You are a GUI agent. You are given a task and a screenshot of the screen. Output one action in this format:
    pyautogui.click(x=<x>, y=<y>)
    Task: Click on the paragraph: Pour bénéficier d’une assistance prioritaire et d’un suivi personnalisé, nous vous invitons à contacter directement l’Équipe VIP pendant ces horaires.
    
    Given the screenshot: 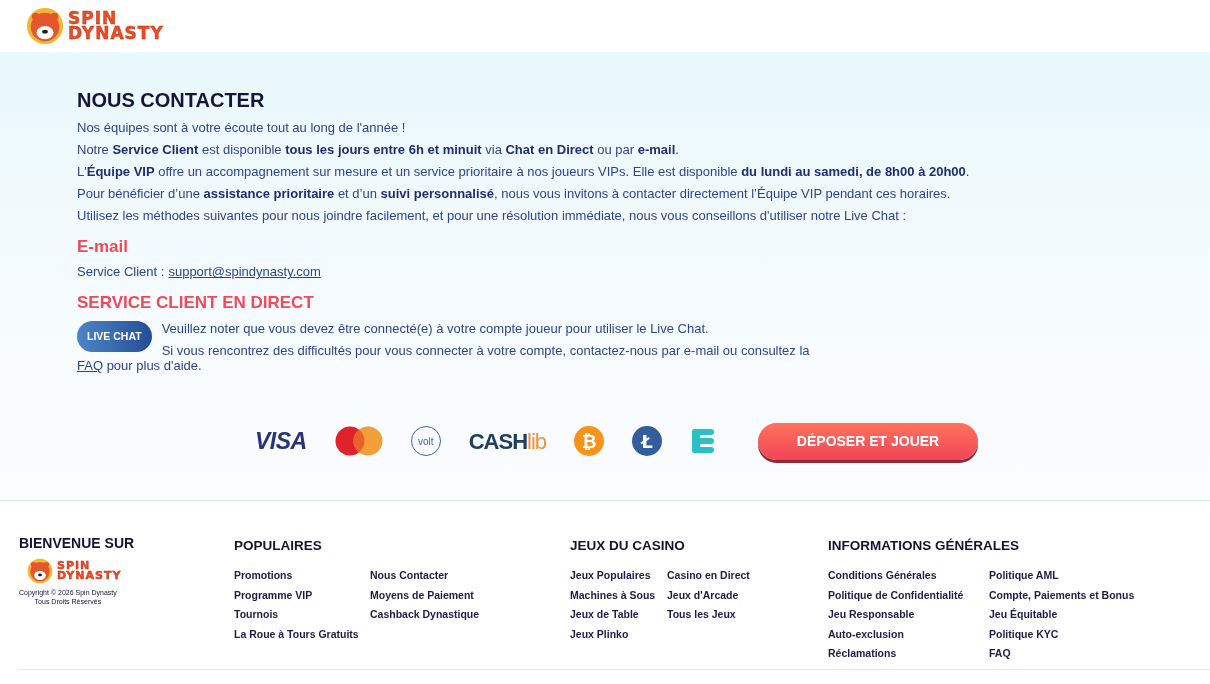 What is the action you would take?
    pyautogui.click(x=514, y=193)
    